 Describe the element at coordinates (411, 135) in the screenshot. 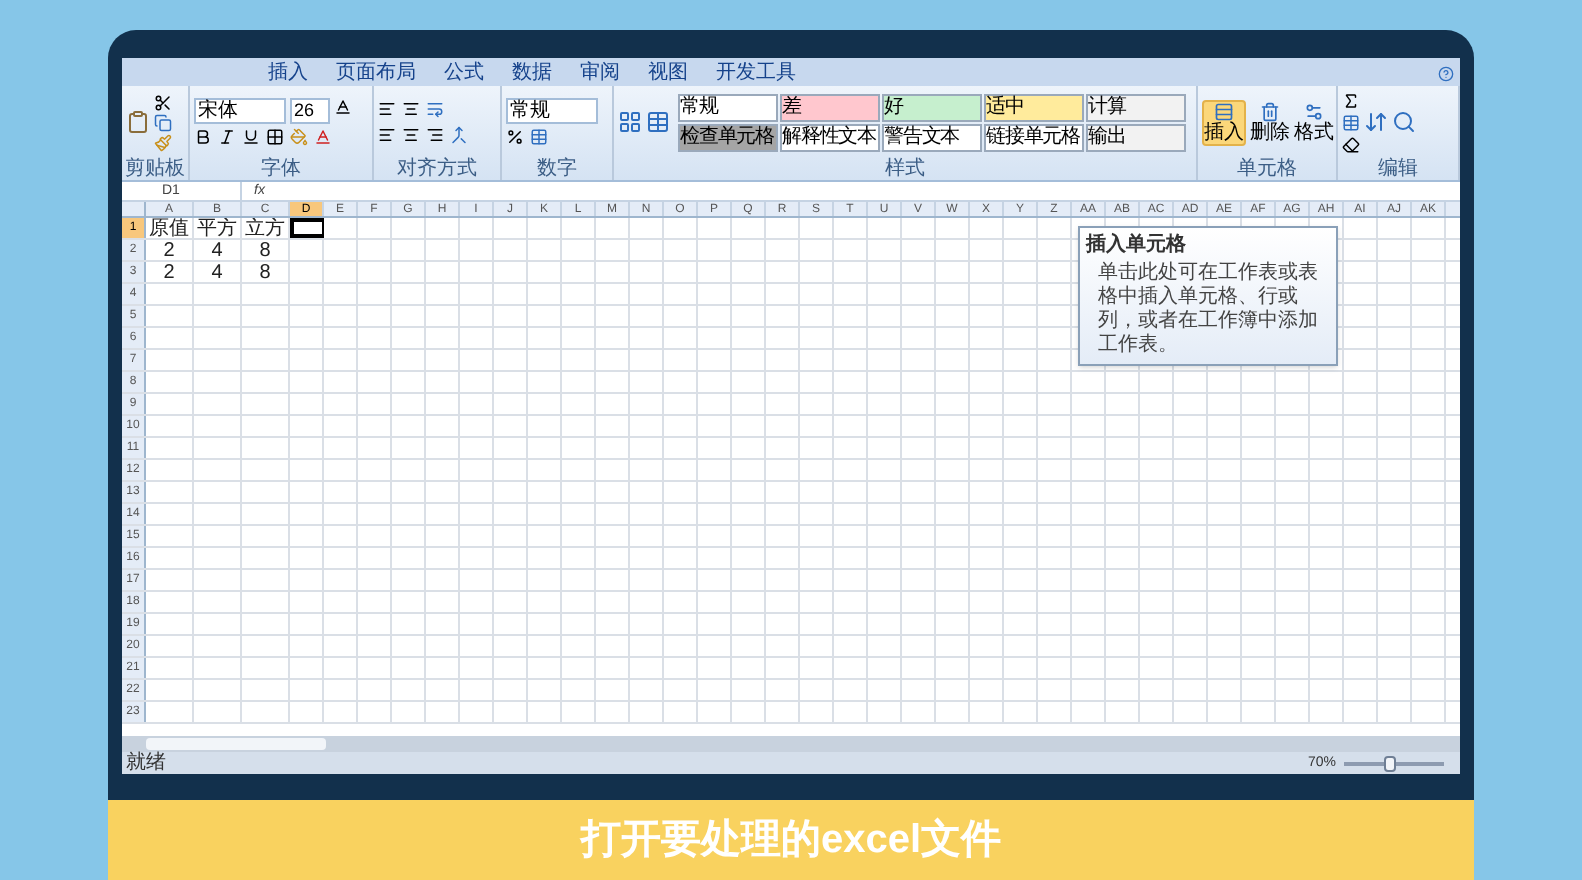

I see `align-center-icon` at that location.